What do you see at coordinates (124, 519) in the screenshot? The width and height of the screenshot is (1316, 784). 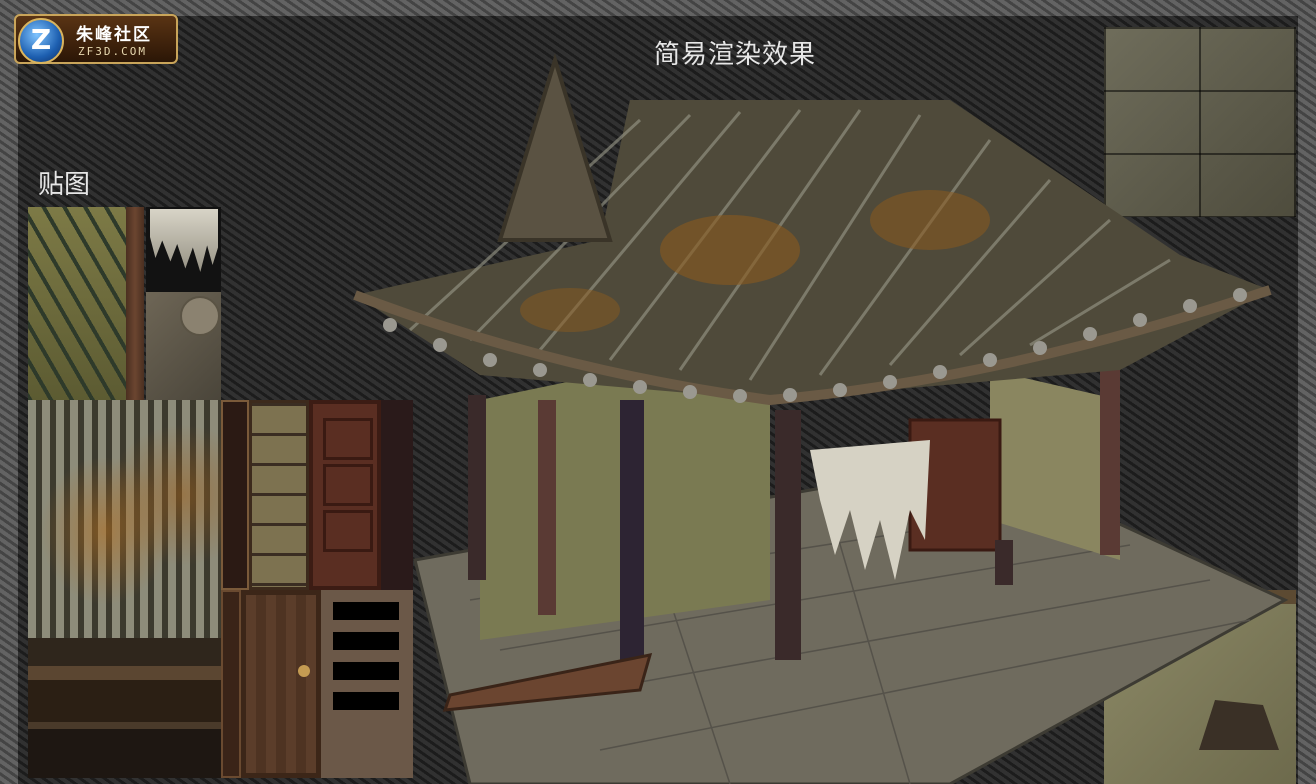 I see `texture-roof-rusted` at bounding box center [124, 519].